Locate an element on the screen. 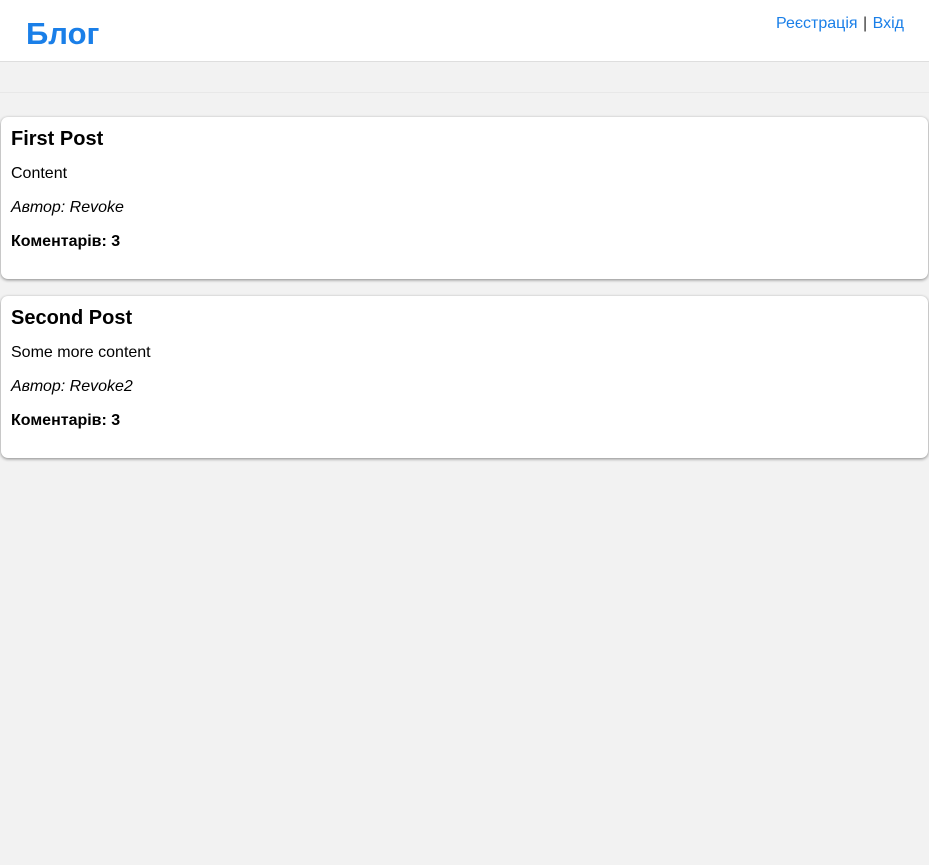 The height and width of the screenshot is (865, 929). post-content: Some more content is located at coordinates (81, 352).